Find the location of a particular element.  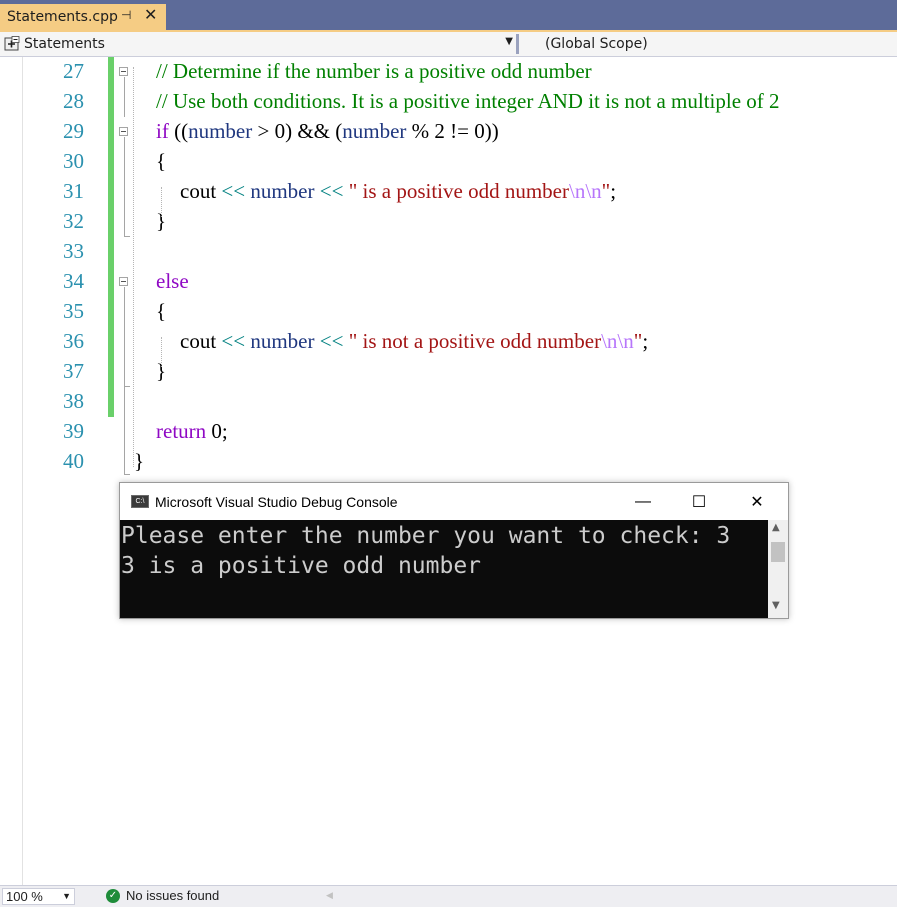

line-number: 36 is located at coordinates (73, 341).